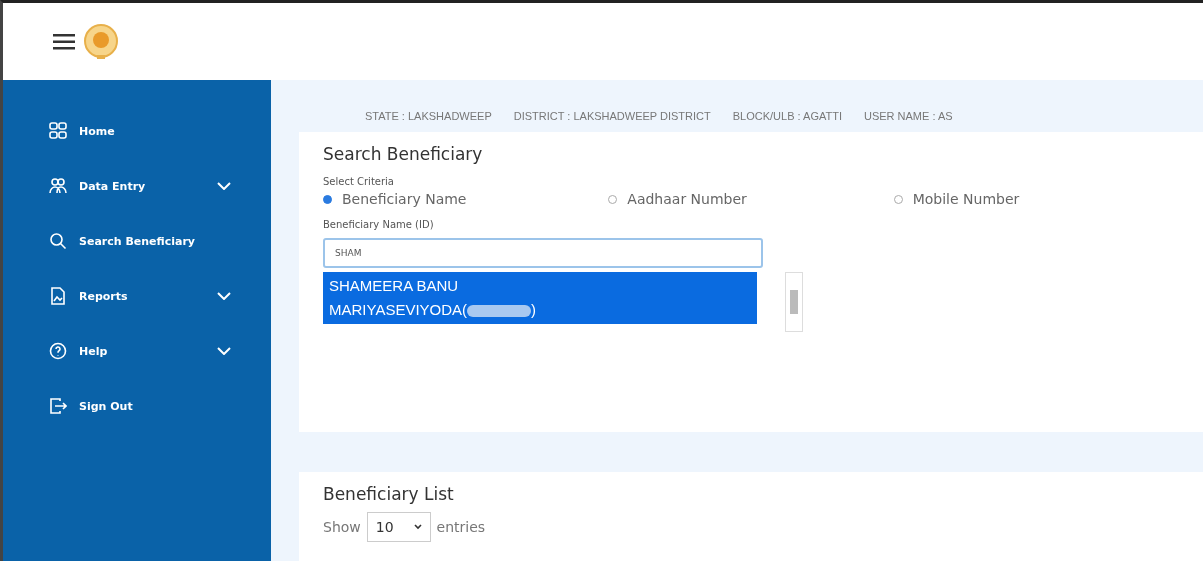 Image resolution: width=1203 pixels, height=561 pixels. I want to click on sidebar-item: Help, so click(137, 351).